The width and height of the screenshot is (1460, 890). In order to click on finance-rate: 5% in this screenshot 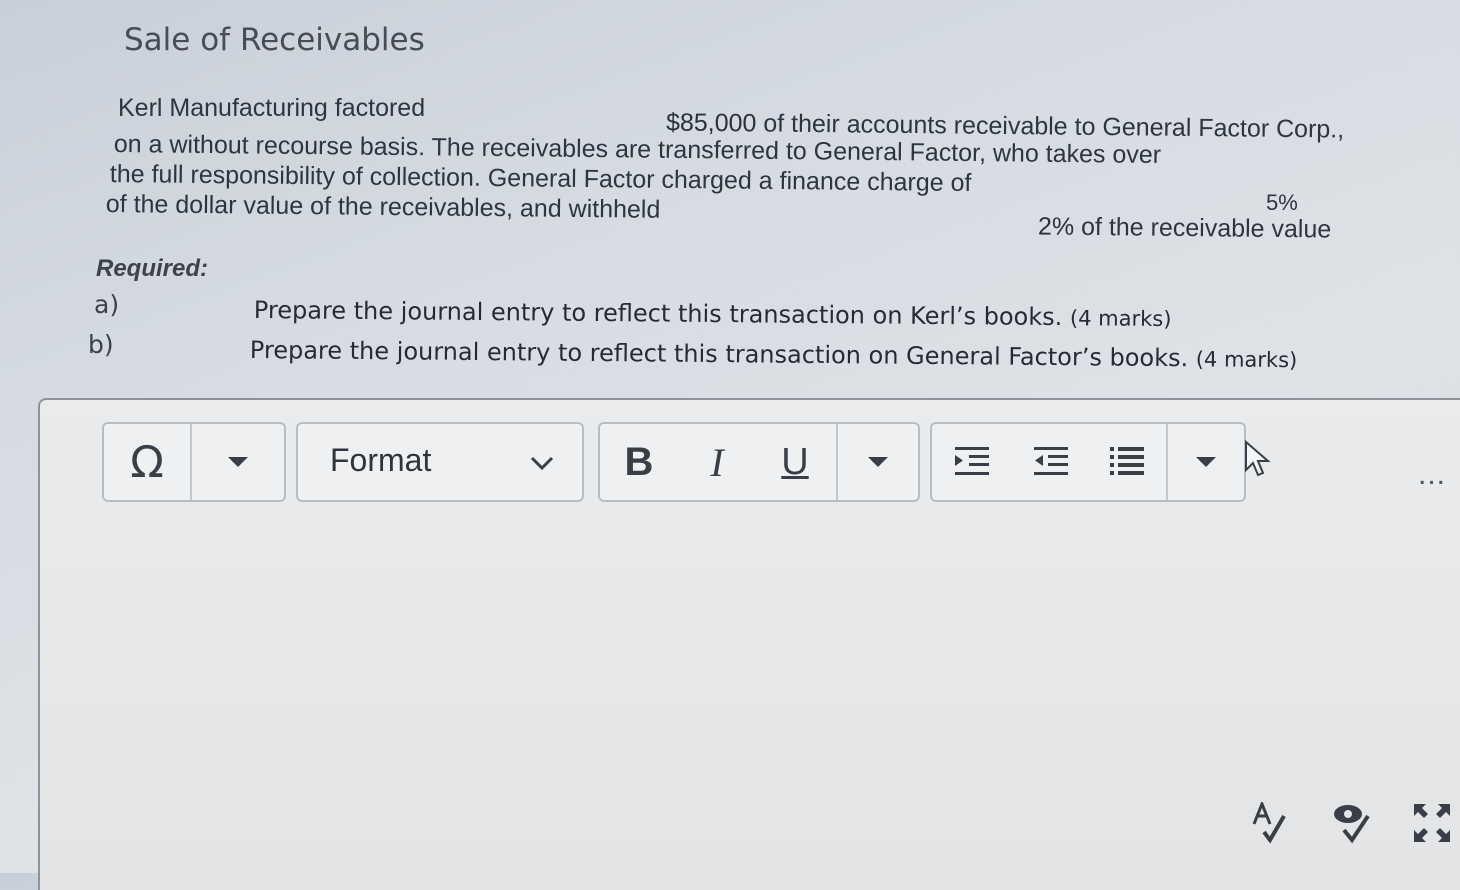, I will do `click(1282, 202)`.